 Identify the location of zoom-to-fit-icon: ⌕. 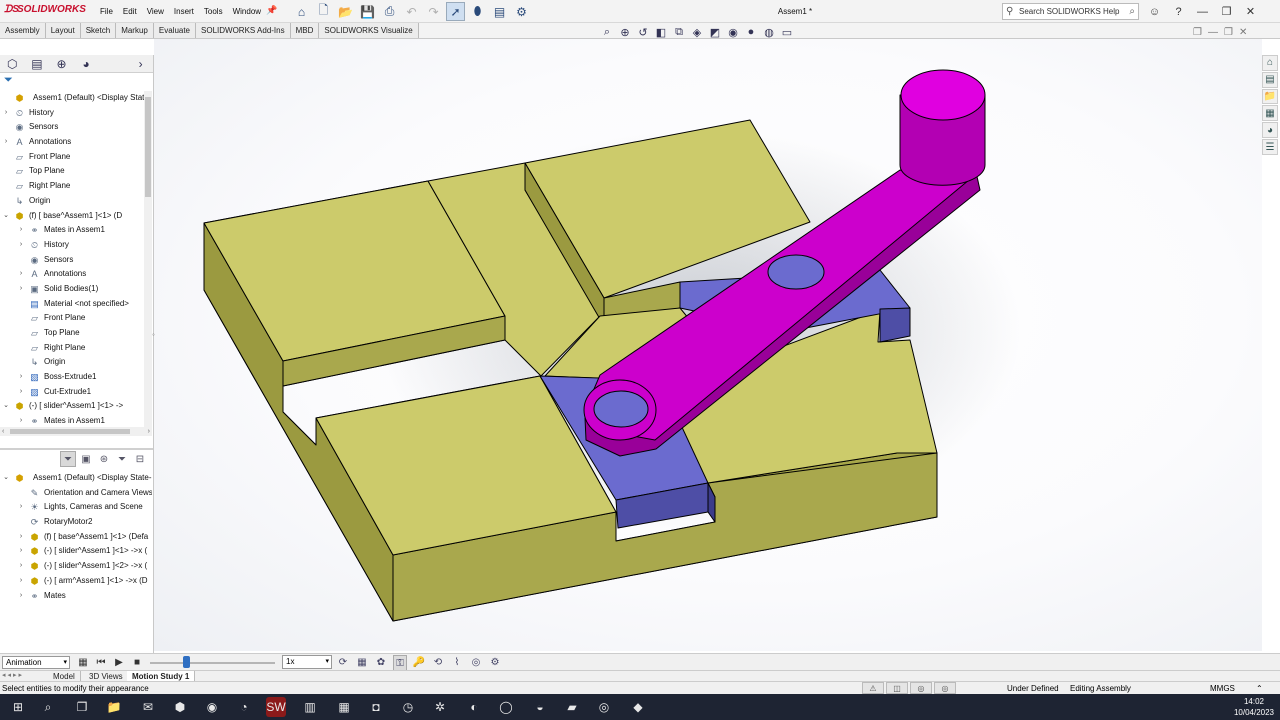
(607, 32).